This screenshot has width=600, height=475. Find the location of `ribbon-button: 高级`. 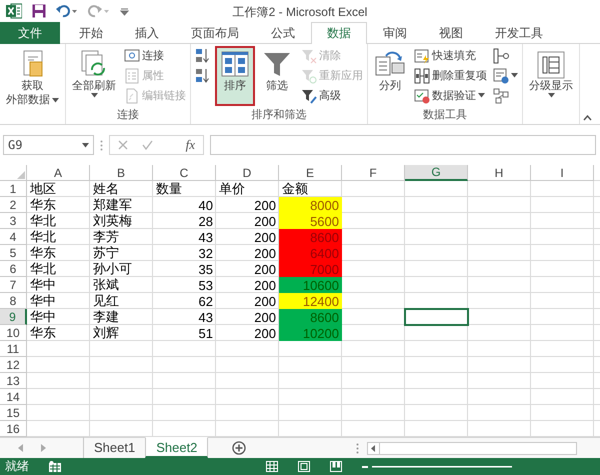

ribbon-button: 高级 is located at coordinates (332, 95).